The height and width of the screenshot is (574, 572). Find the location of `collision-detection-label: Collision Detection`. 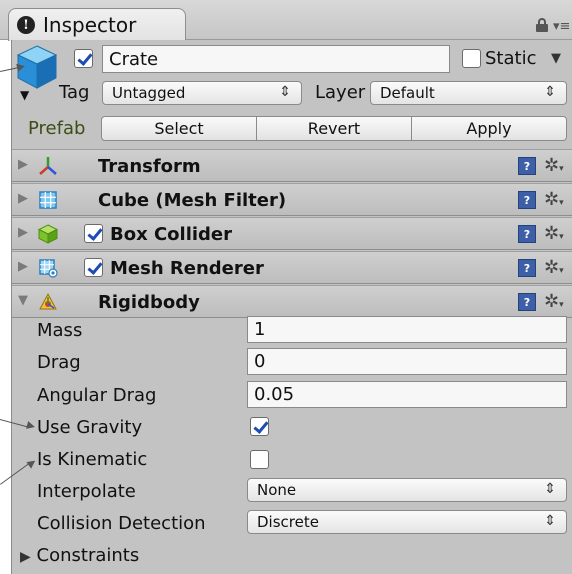

collision-detection-label: Collision Detection is located at coordinates (121, 523).